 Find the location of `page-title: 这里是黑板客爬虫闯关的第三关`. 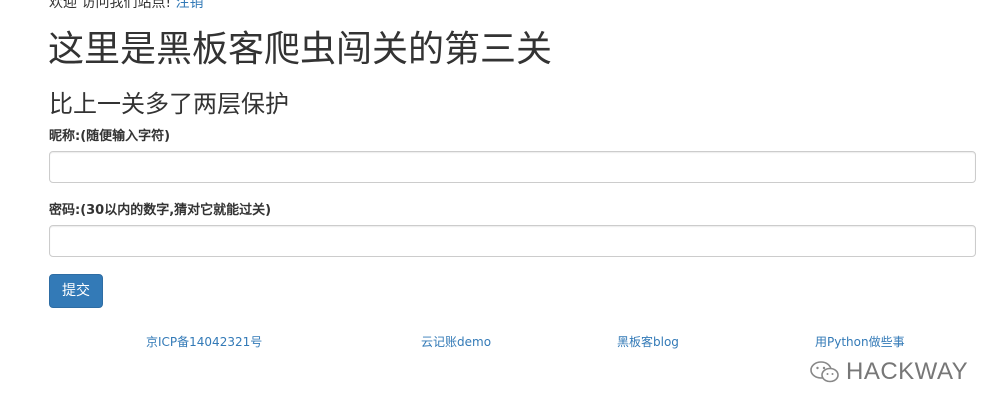

page-title: 这里是黑板客爬虫闯关的第三关 is located at coordinates (300, 49).